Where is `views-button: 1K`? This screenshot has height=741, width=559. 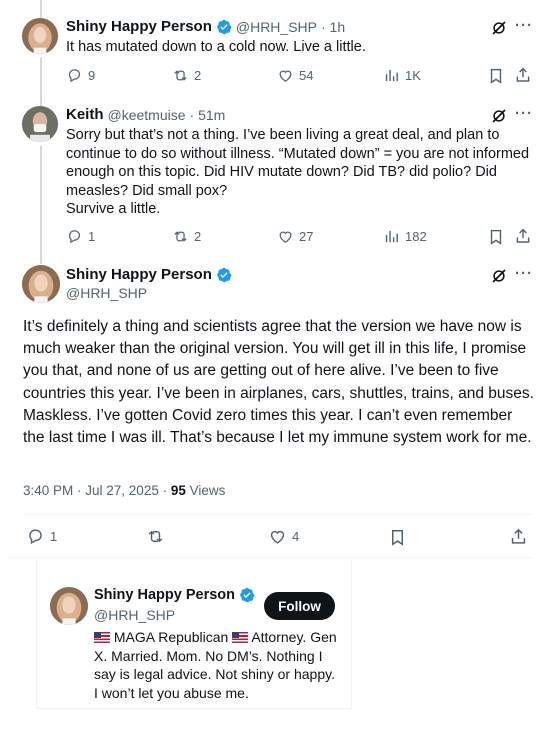
views-button: 1K is located at coordinates (402, 75).